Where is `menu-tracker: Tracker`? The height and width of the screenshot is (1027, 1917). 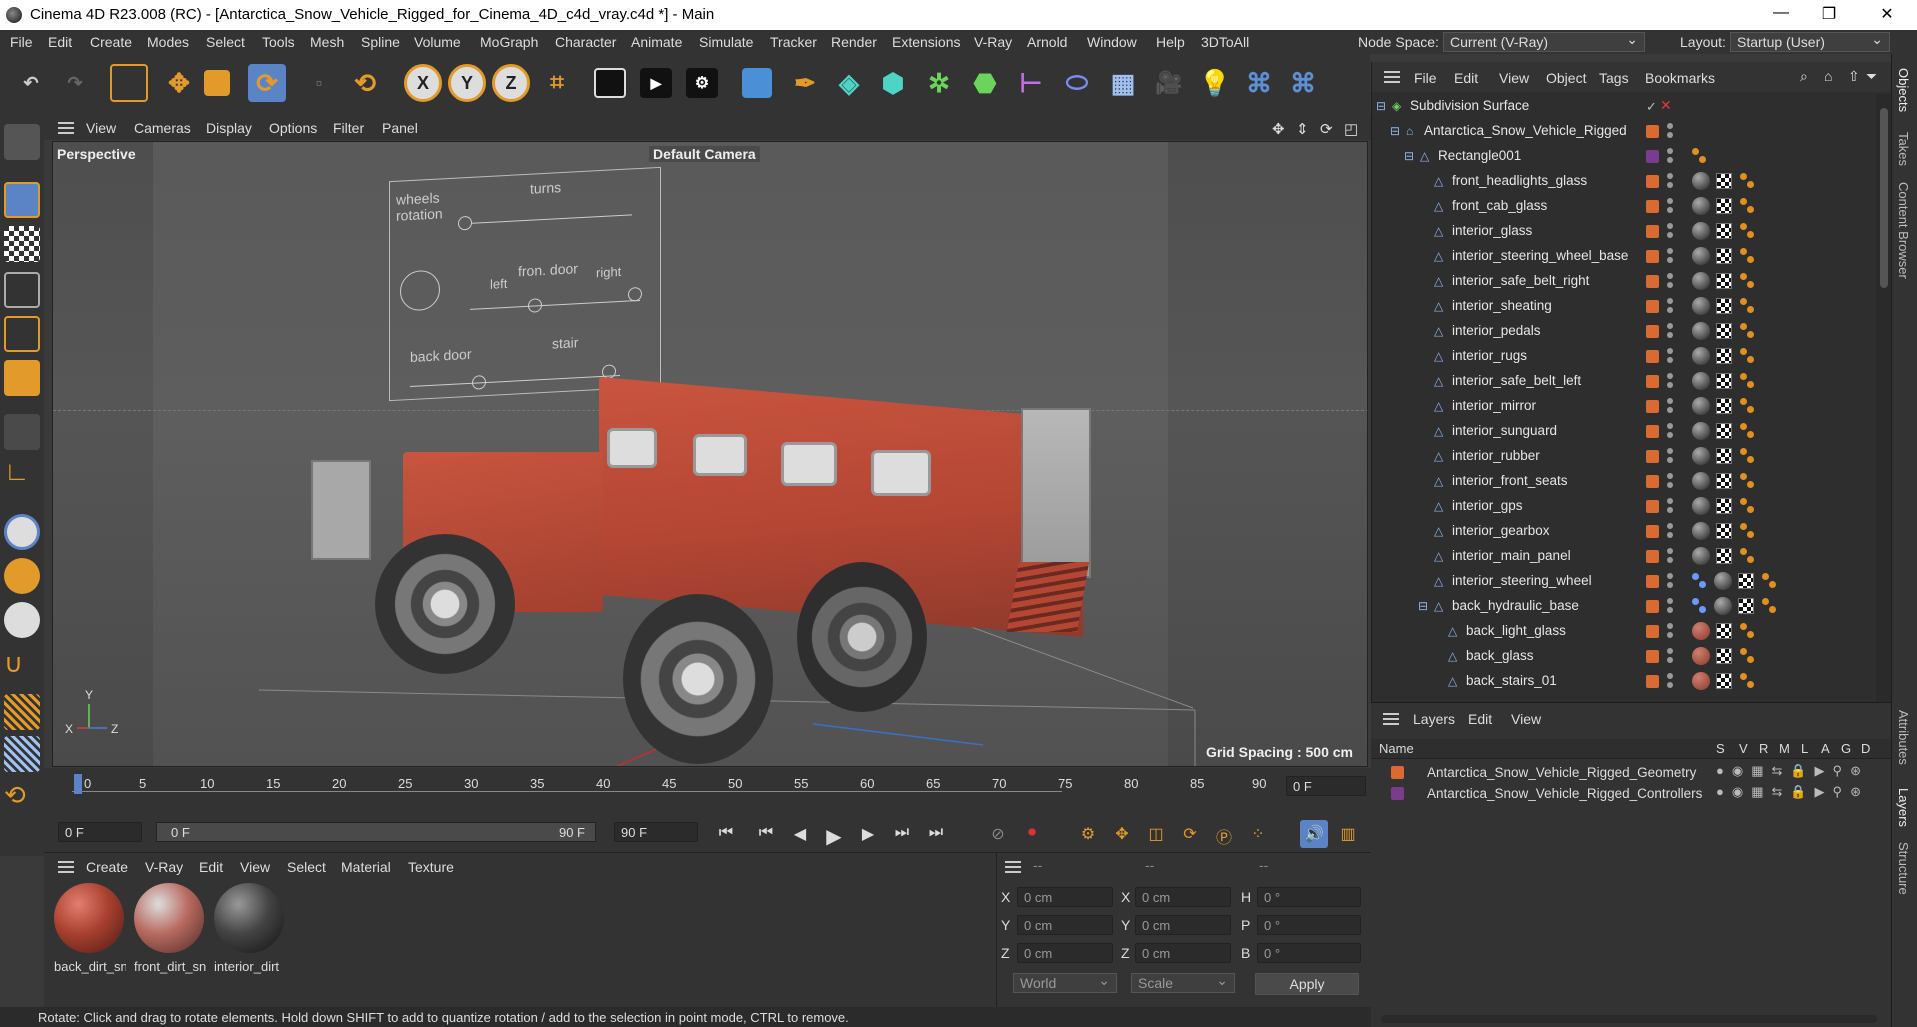 menu-tracker: Tracker is located at coordinates (793, 42).